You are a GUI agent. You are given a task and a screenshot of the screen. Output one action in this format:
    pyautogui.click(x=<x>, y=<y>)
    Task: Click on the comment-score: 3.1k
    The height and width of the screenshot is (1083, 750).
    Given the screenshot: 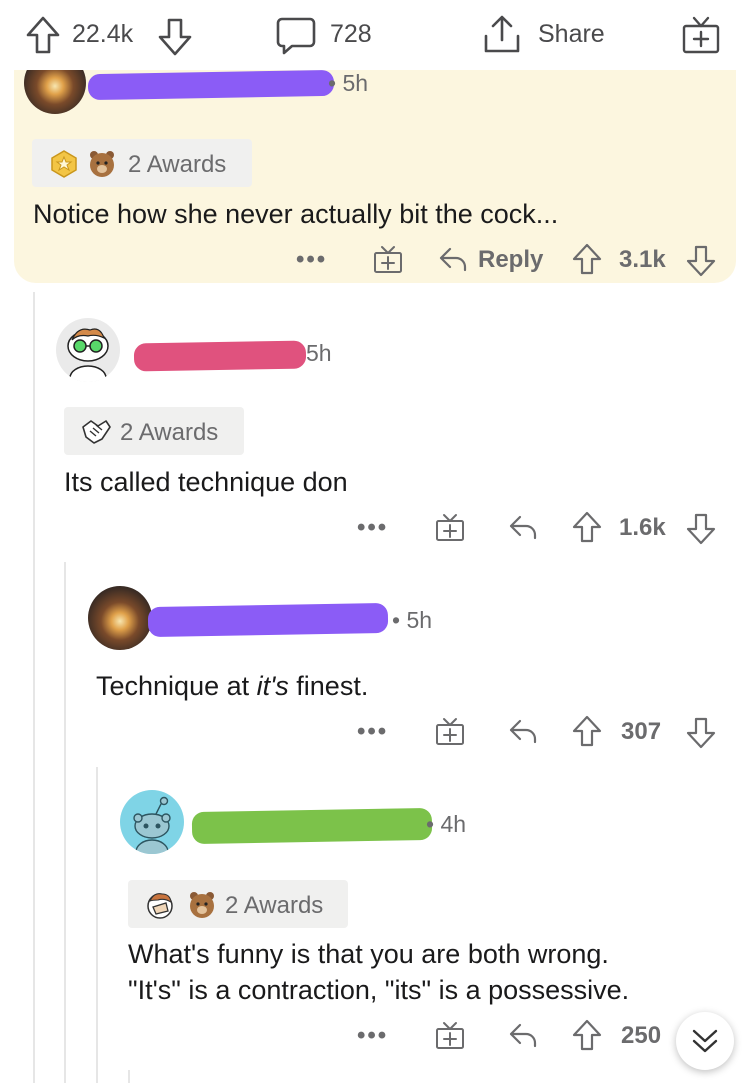 What is the action you would take?
    pyautogui.click(x=642, y=259)
    